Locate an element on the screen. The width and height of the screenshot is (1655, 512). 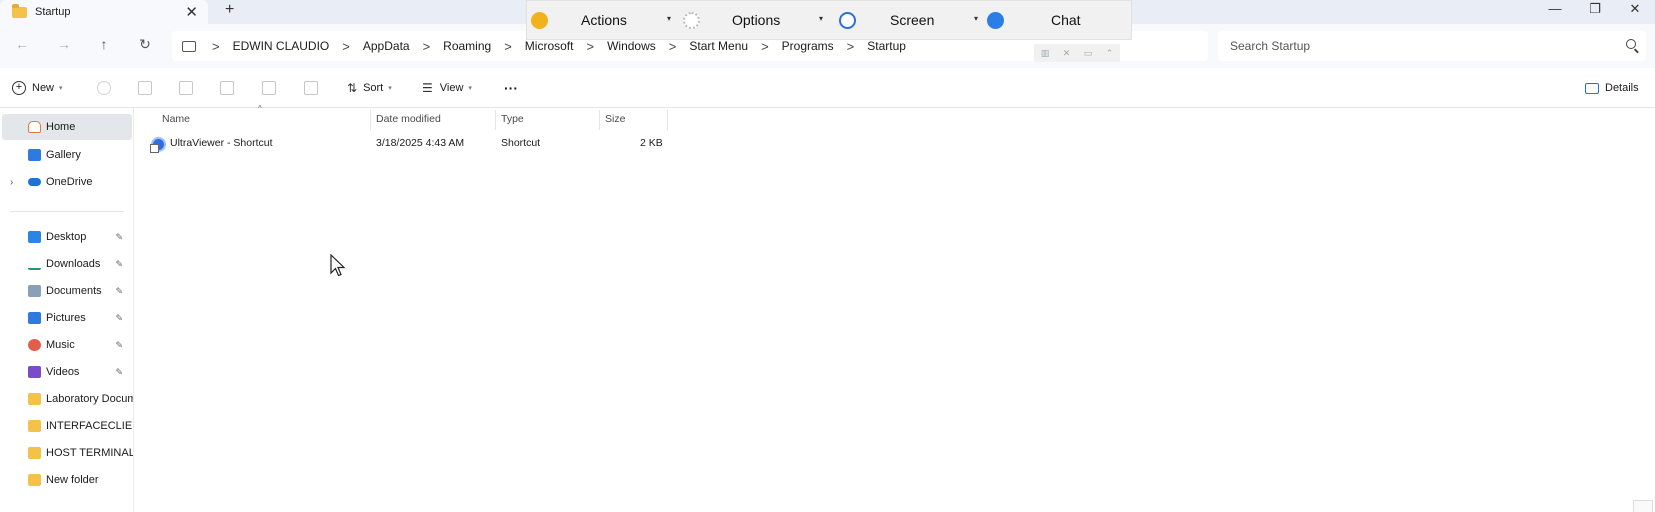
screen-icon is located at coordinates (847, 20).